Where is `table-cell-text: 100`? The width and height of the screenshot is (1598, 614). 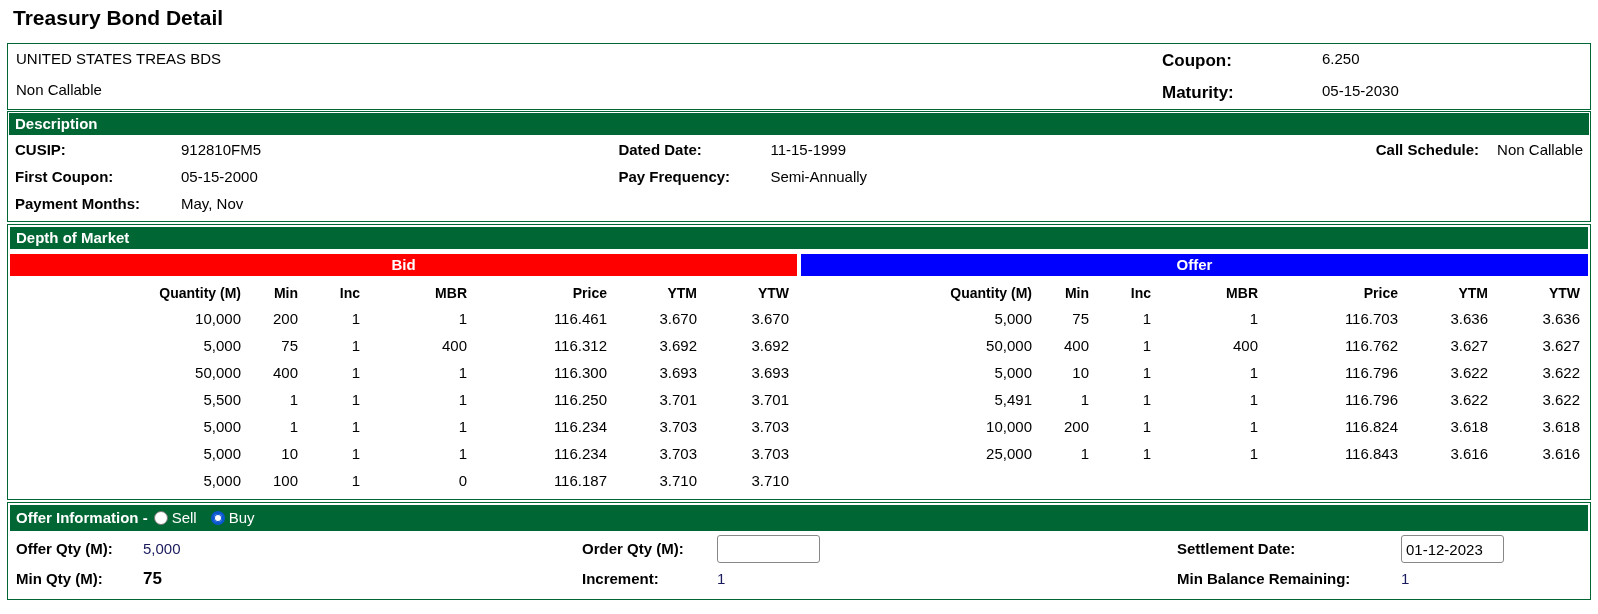
table-cell-text: 100 is located at coordinates (284, 481).